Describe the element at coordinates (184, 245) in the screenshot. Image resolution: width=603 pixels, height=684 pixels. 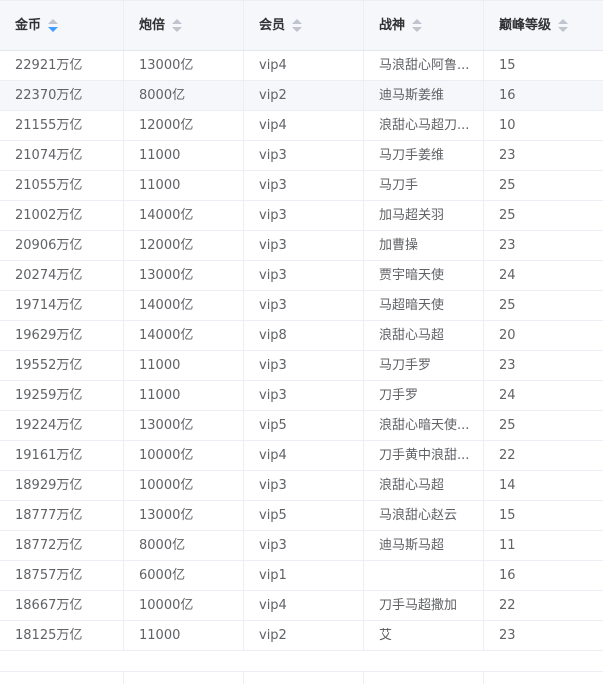
I see `table-cell: 12000亿` at that location.